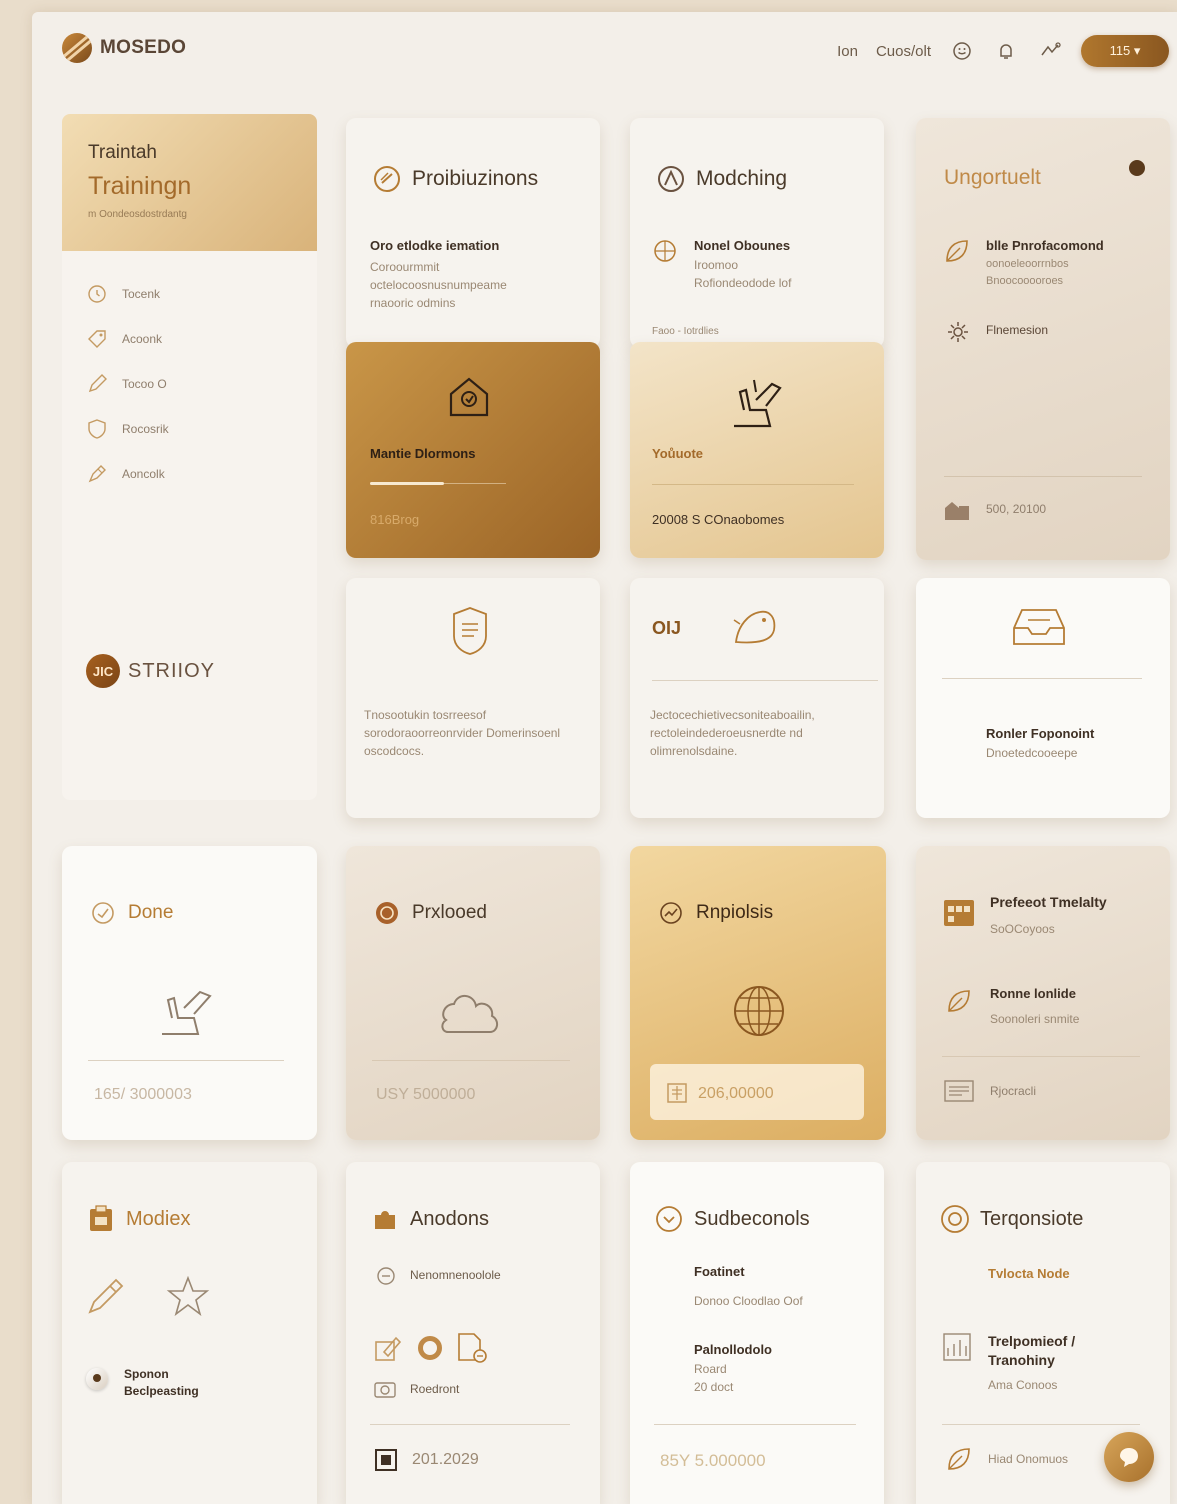  Describe the element at coordinates (138, 1219) in the screenshot. I see `card-title: Modiex` at that location.